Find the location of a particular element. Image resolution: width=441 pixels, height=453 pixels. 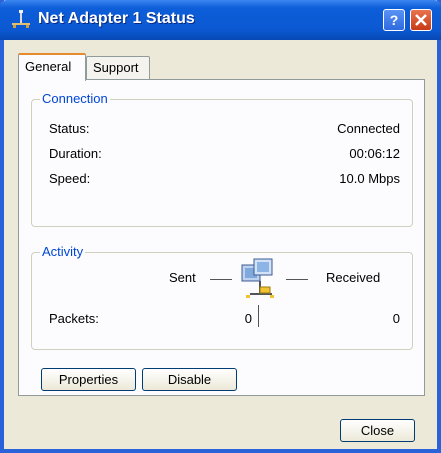

close-button: Close is located at coordinates (377, 430).